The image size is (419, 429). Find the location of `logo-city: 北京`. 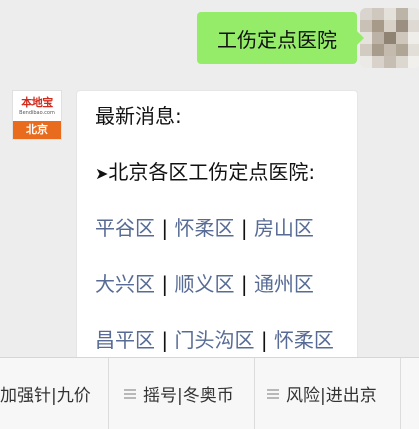

logo-city: 北京 is located at coordinates (37, 130).